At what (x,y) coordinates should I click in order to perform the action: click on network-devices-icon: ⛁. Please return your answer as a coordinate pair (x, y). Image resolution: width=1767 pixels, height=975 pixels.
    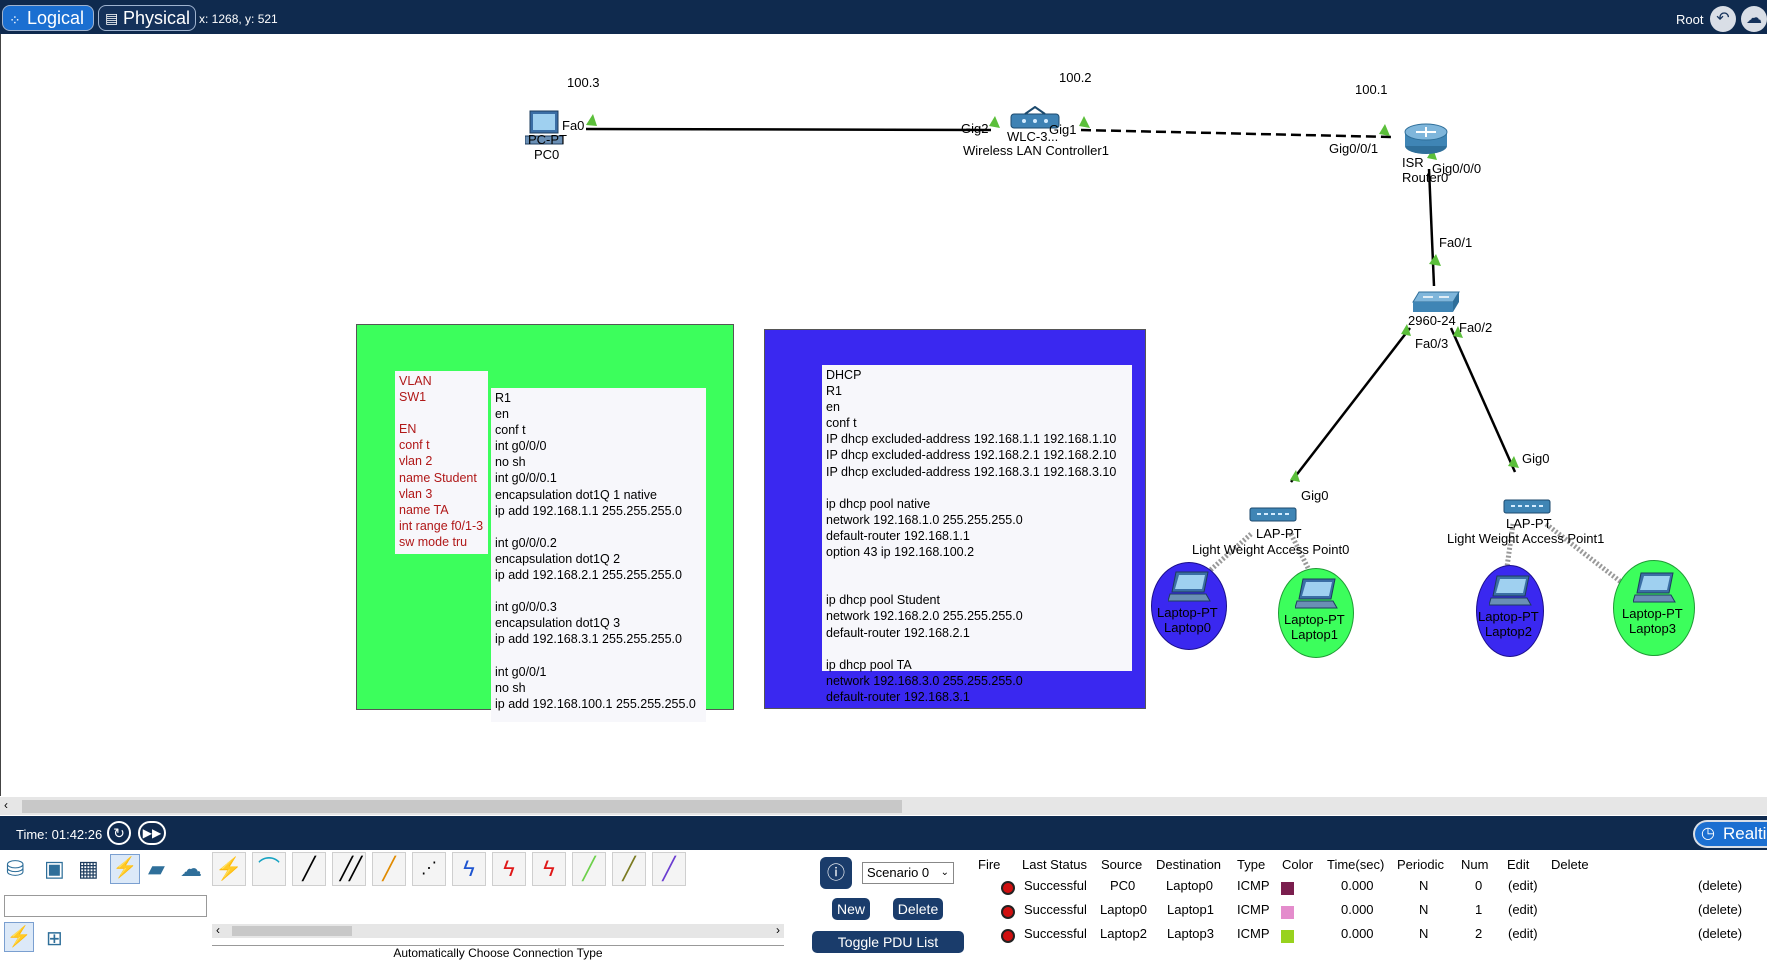
    Looking at the image, I should click on (15, 869).